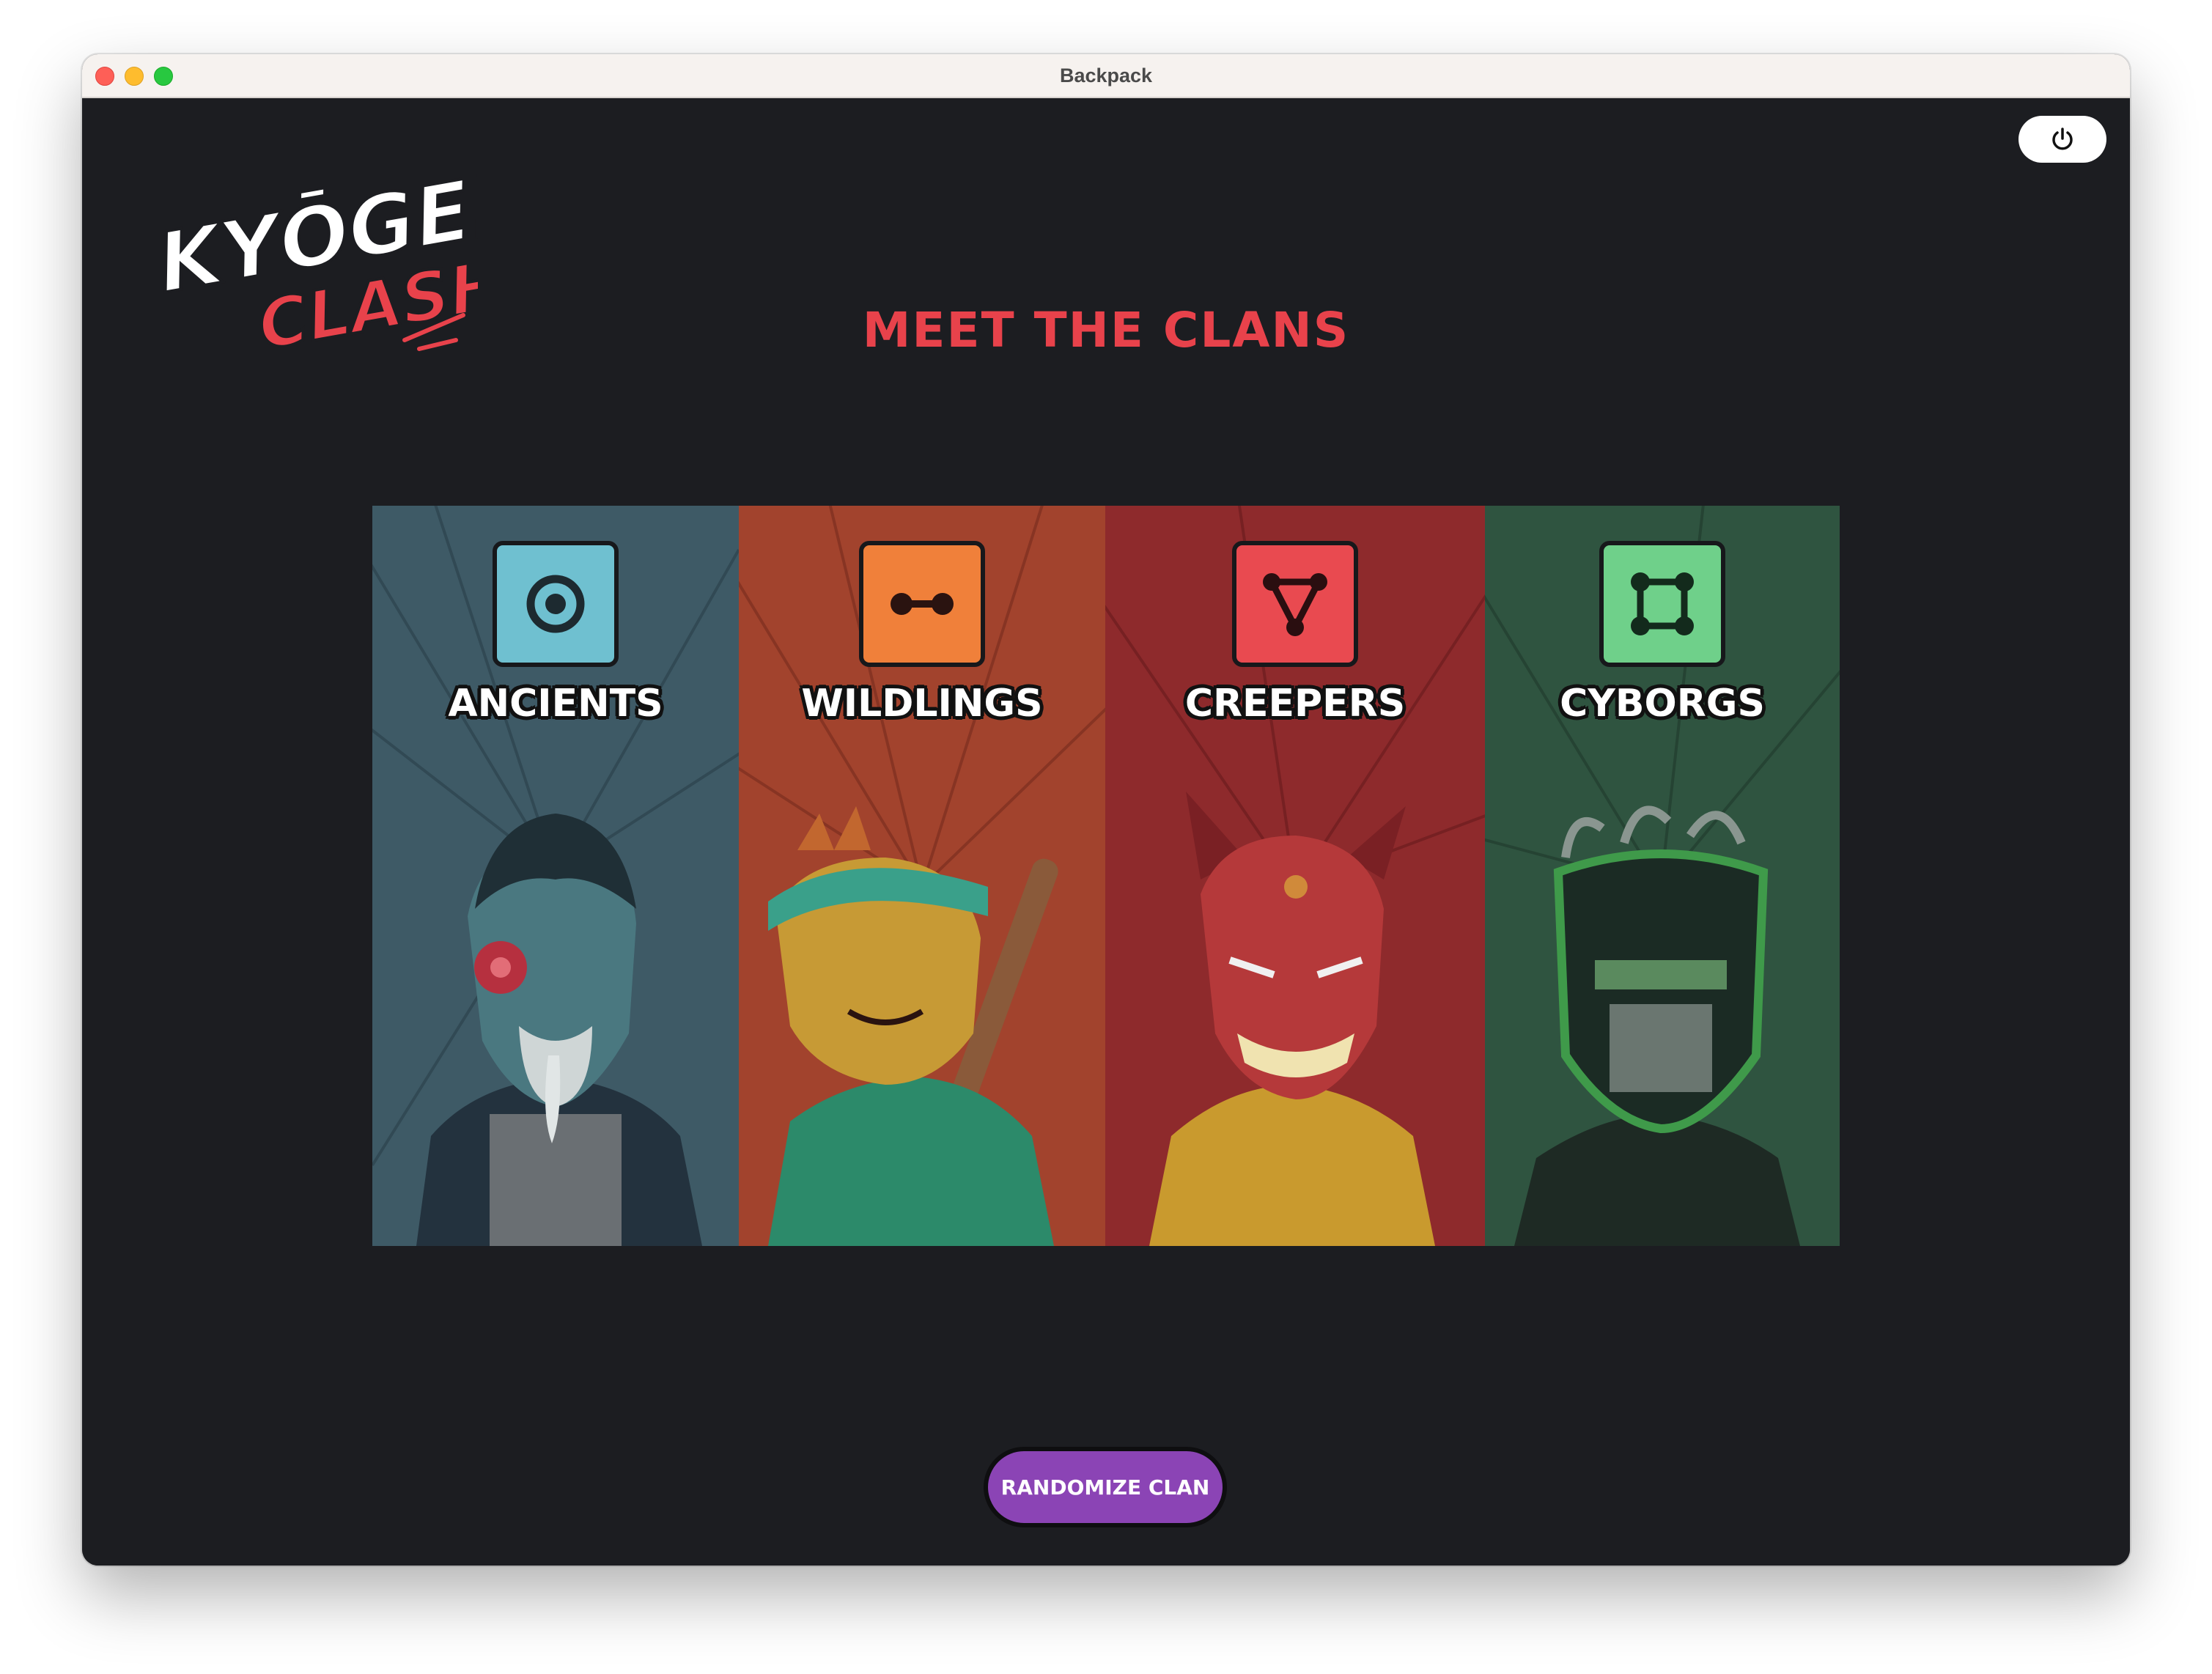 The height and width of the screenshot is (1674, 2212). I want to click on cyborg-character-illustration, so click(1657, 1025).